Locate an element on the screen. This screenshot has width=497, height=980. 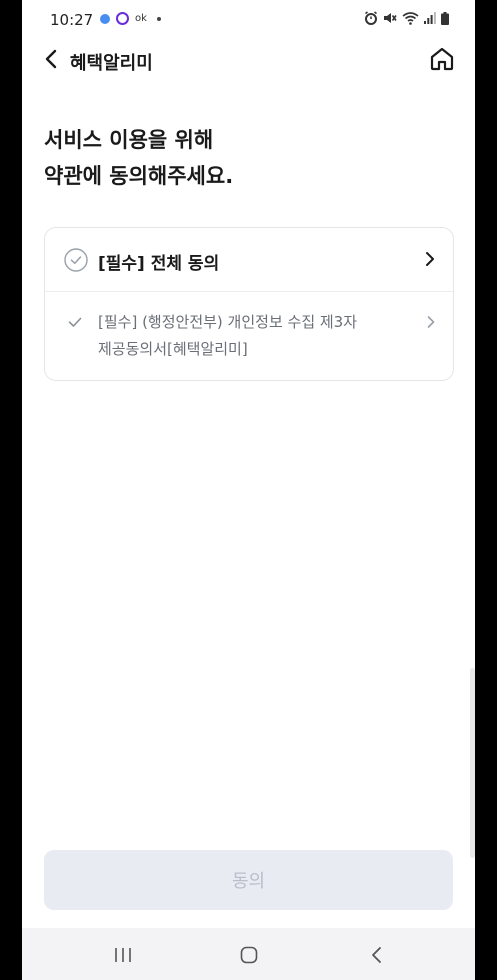
recent-apps-icon is located at coordinates (123, 955).